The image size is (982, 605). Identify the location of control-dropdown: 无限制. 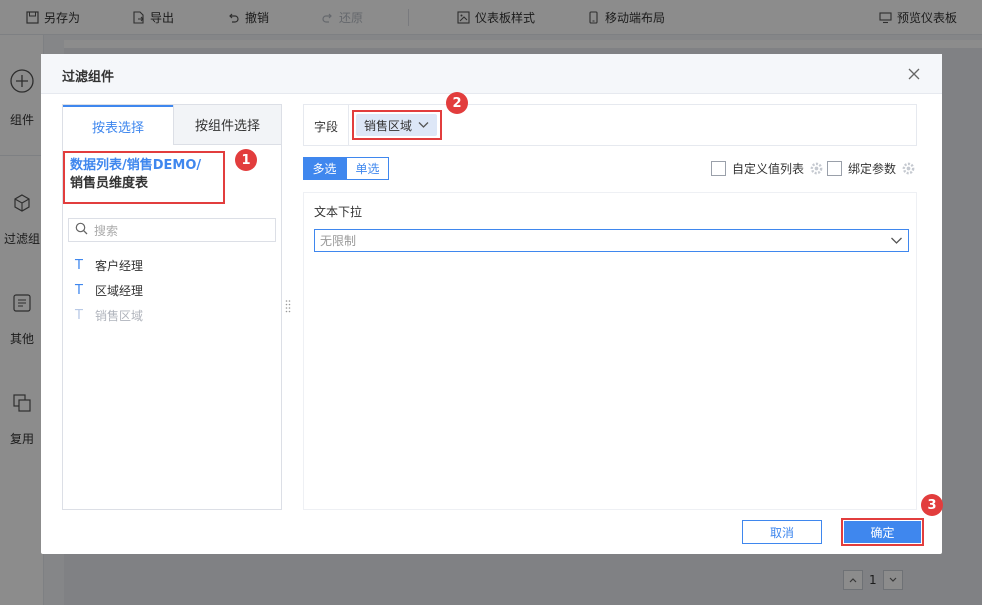
(611, 240).